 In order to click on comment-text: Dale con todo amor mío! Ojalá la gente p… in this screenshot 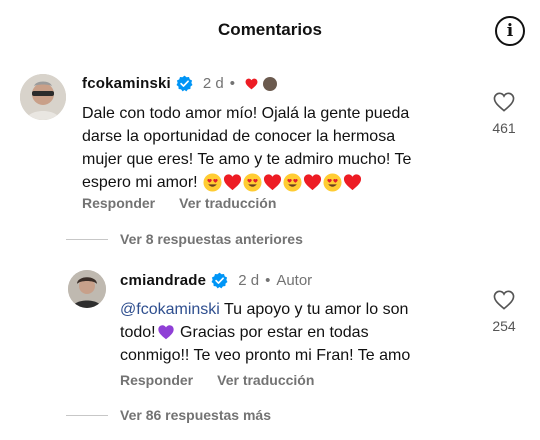, I will do `click(247, 148)`.